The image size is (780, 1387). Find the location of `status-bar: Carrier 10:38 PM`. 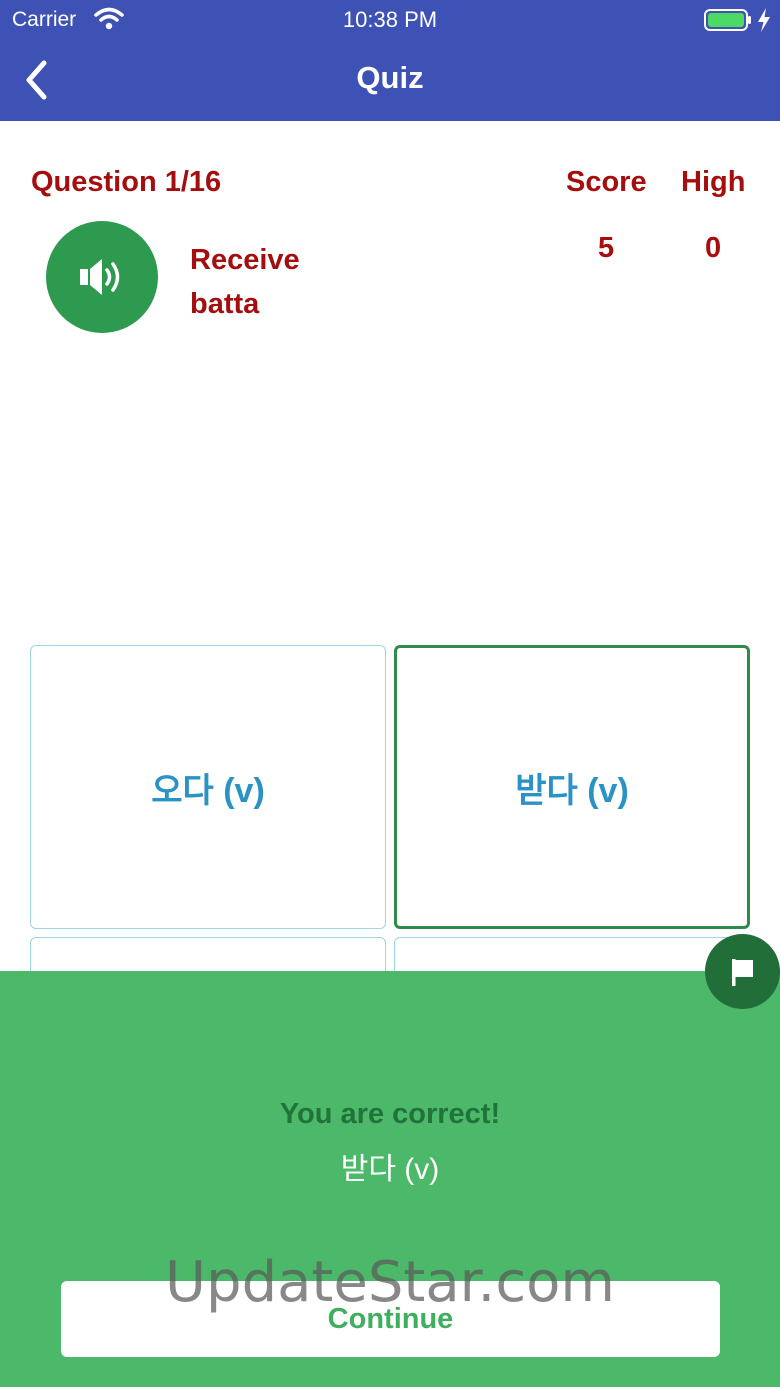

status-bar: Carrier 10:38 PM is located at coordinates (390, 21).